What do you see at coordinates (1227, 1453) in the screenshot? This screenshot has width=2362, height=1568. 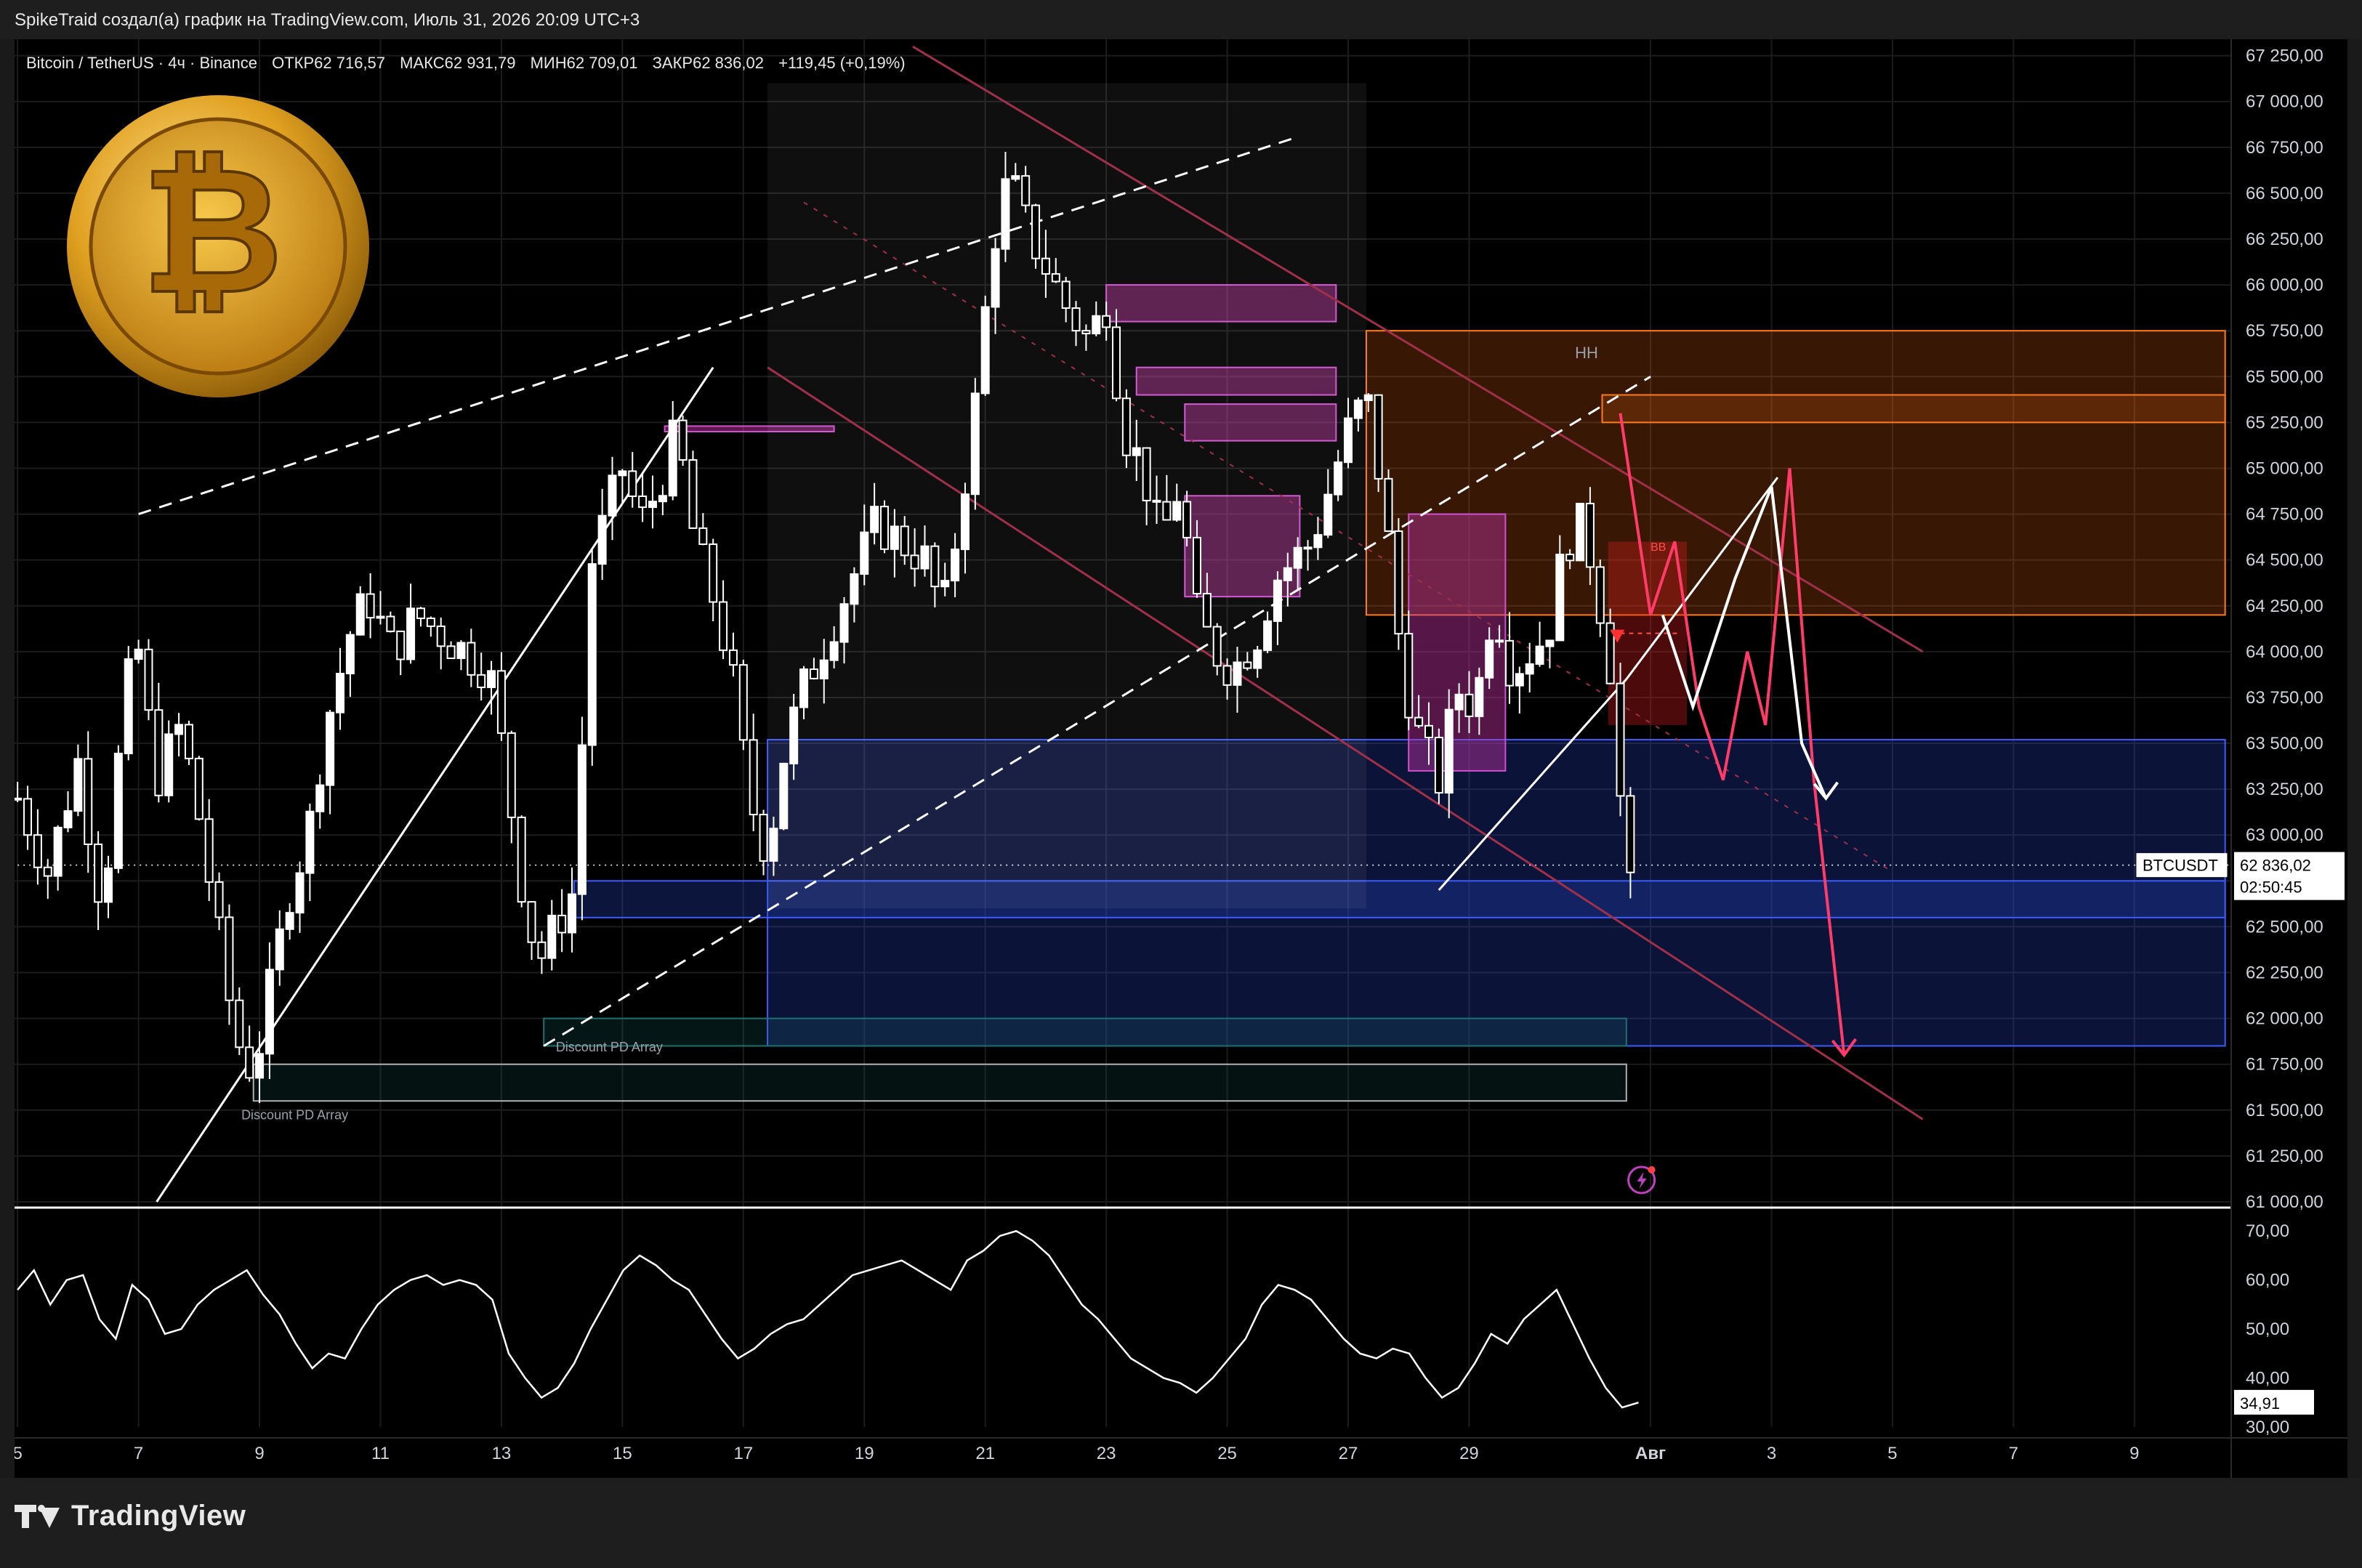 I see `time-axis-label: 25` at bounding box center [1227, 1453].